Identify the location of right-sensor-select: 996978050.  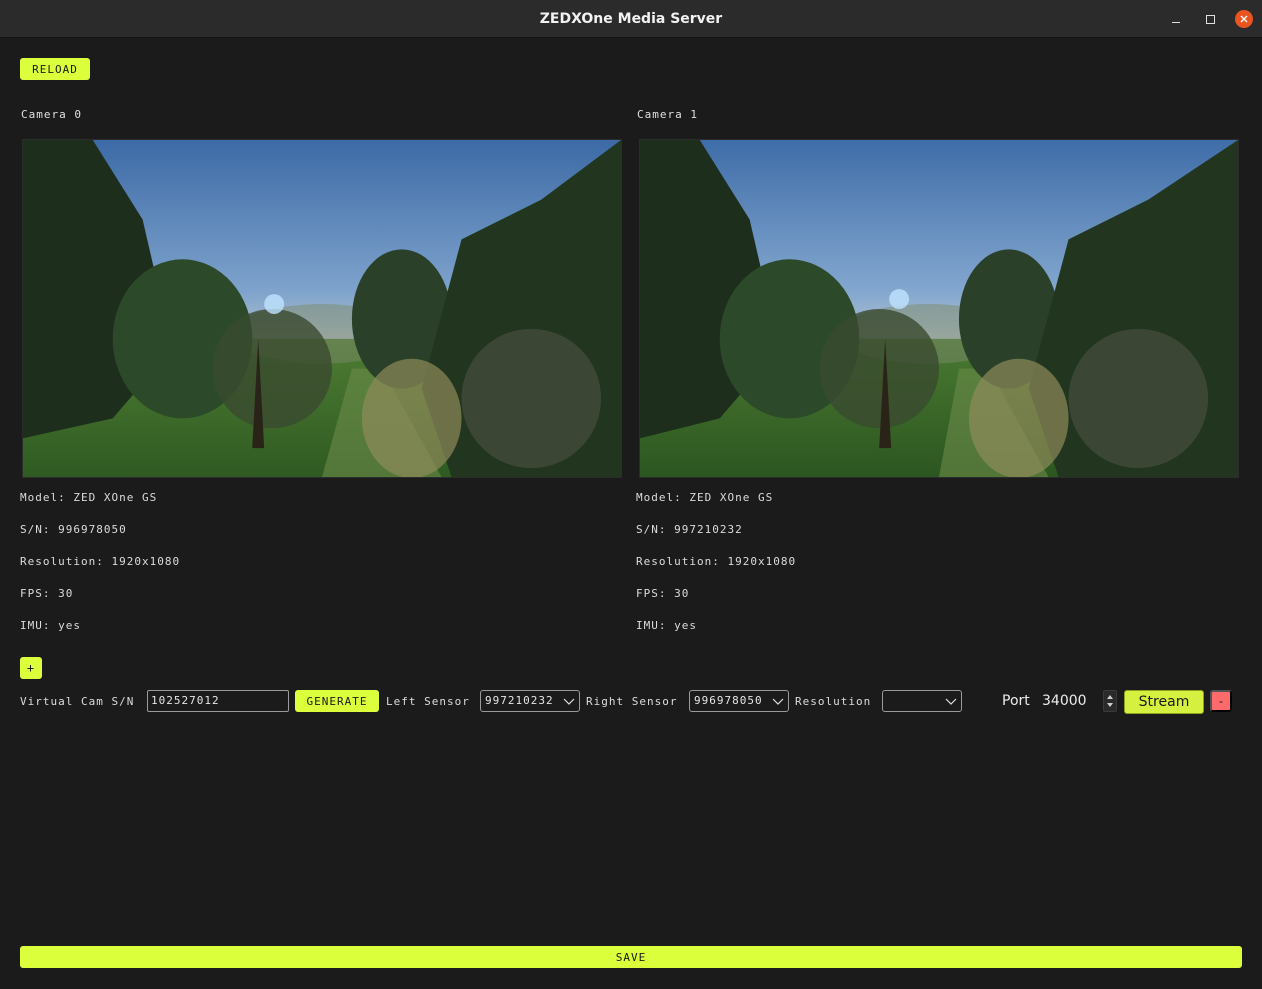
(739, 701).